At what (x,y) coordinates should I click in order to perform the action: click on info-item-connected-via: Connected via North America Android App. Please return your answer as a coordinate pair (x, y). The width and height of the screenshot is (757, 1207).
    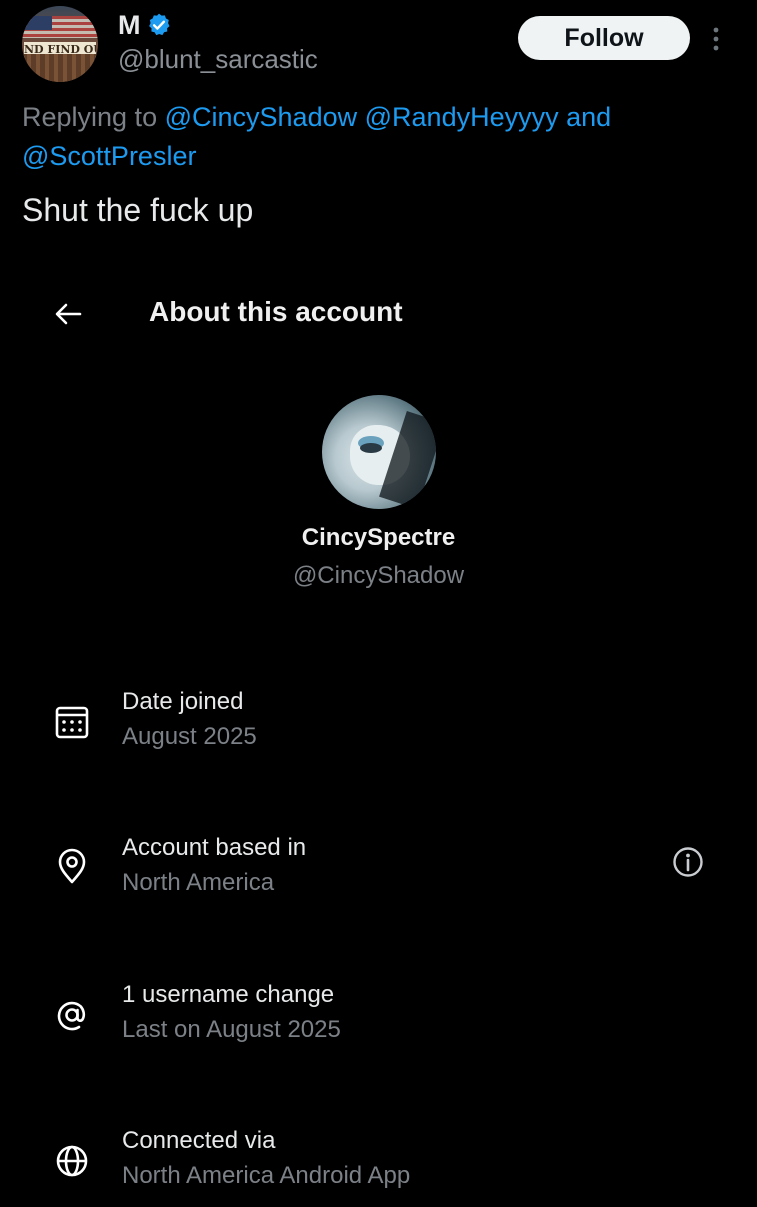
    Looking at the image, I should click on (378, 1167).